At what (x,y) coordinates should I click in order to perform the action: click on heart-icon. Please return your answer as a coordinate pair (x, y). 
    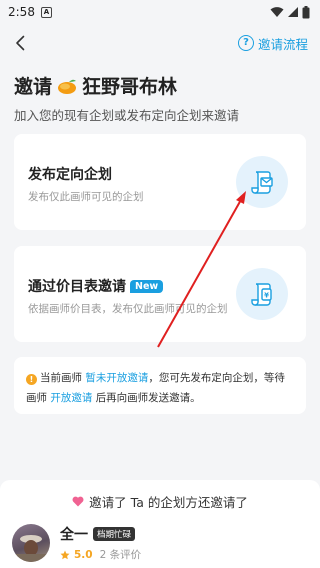
    Looking at the image, I should click on (78, 501).